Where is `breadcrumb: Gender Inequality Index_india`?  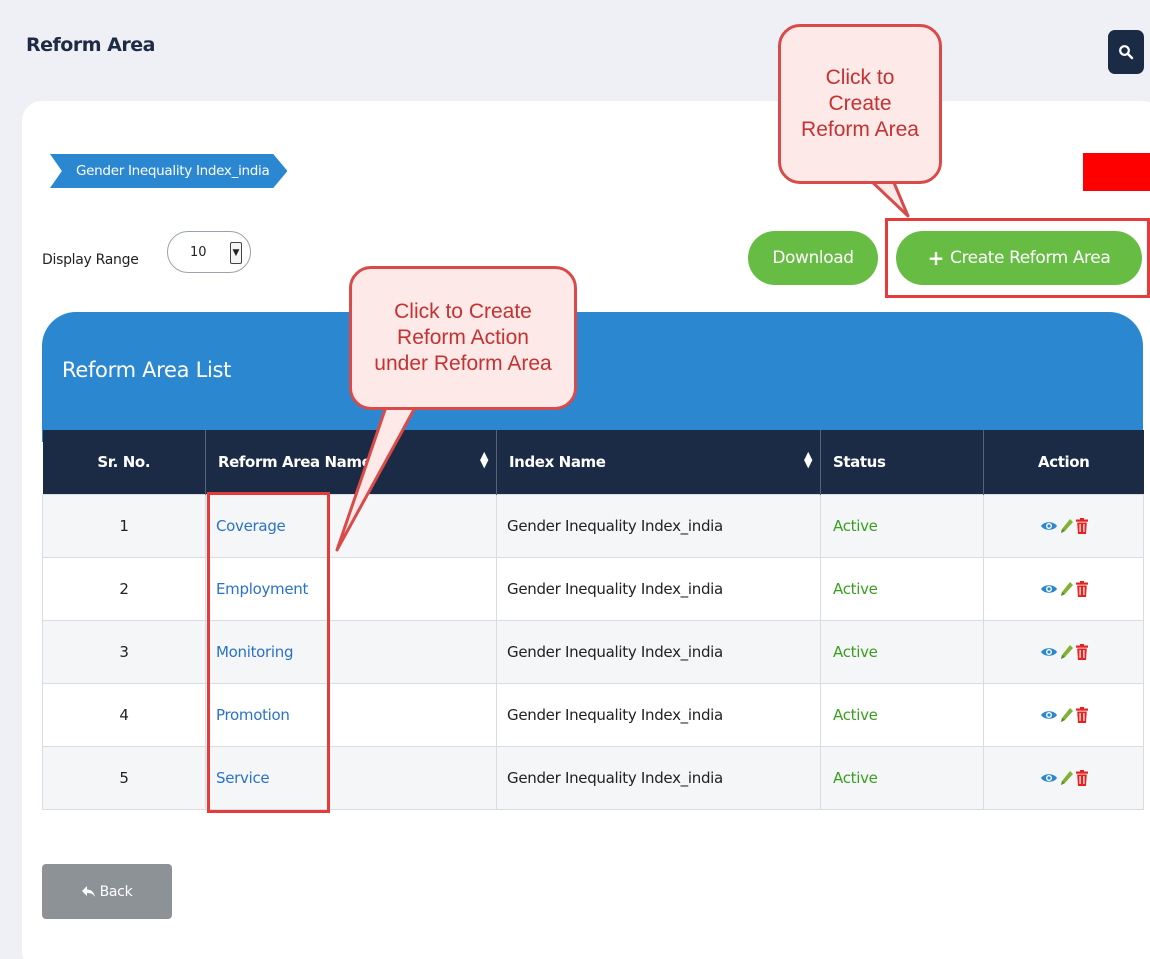 breadcrumb: Gender Inequality Index_india is located at coordinates (169, 171).